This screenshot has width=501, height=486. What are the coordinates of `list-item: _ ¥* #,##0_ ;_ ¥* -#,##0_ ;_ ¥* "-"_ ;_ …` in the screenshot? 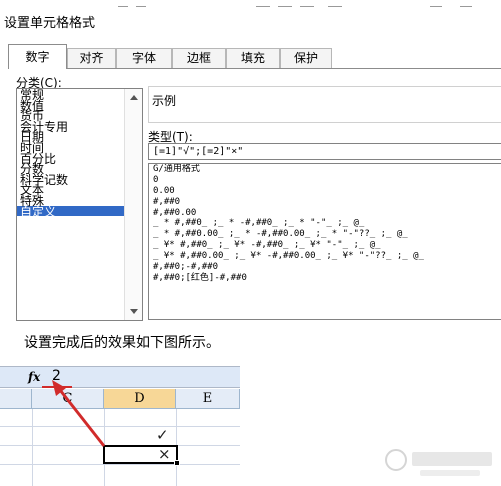 It's located at (325, 245).